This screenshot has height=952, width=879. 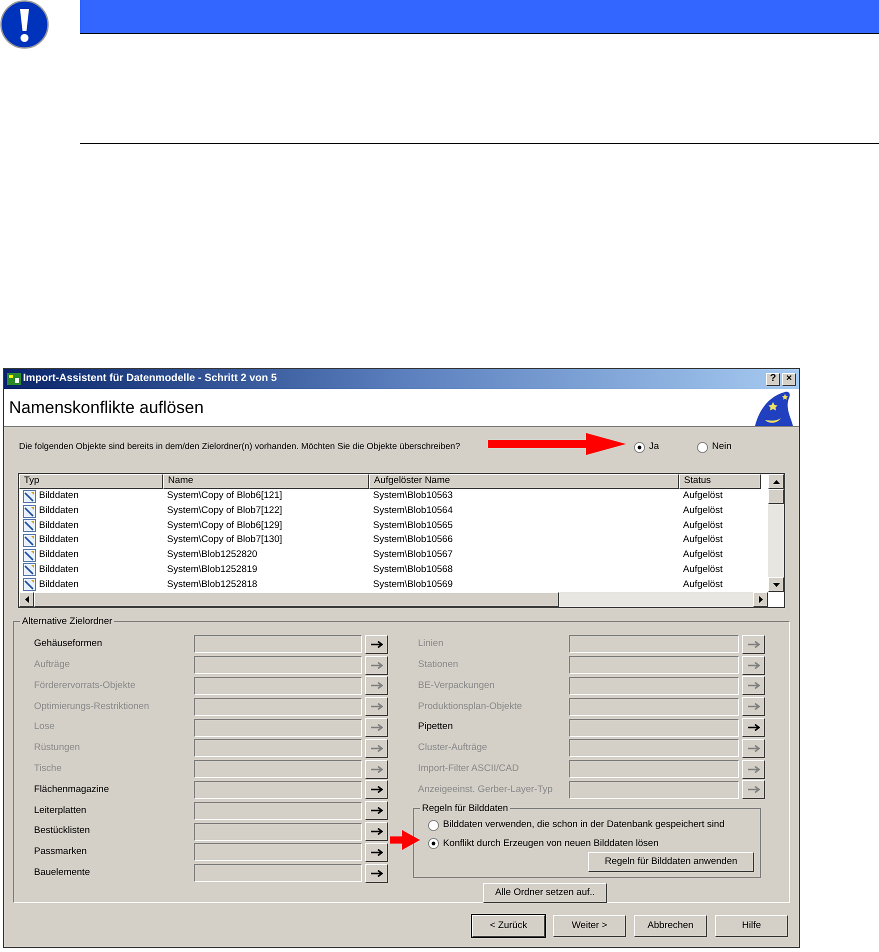 I want to click on table-cell-text: System\Blob10564, so click(x=413, y=511).